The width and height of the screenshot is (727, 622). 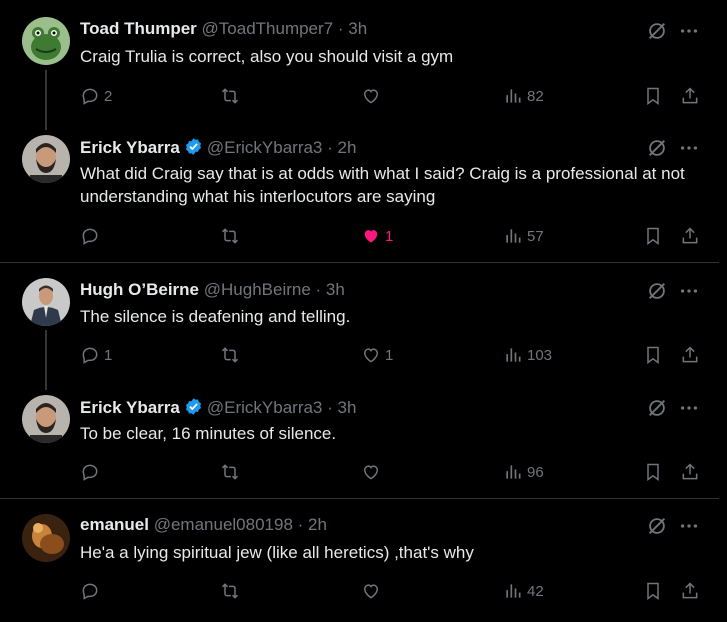 I want to click on handle: @HughBeirne, so click(x=257, y=289).